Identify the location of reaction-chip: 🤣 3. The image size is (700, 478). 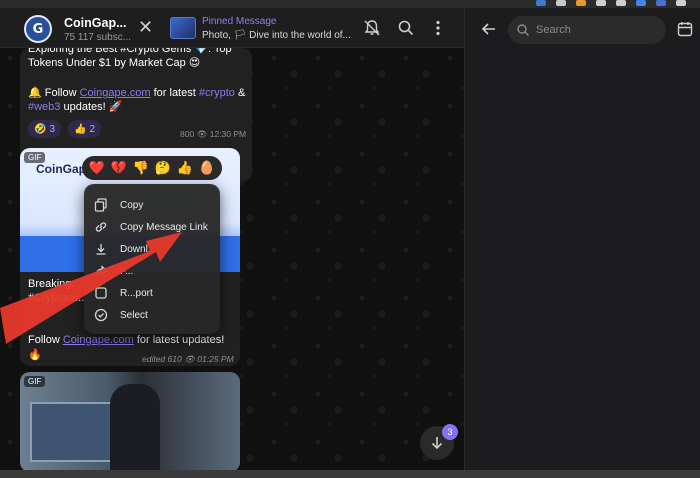
(45, 129).